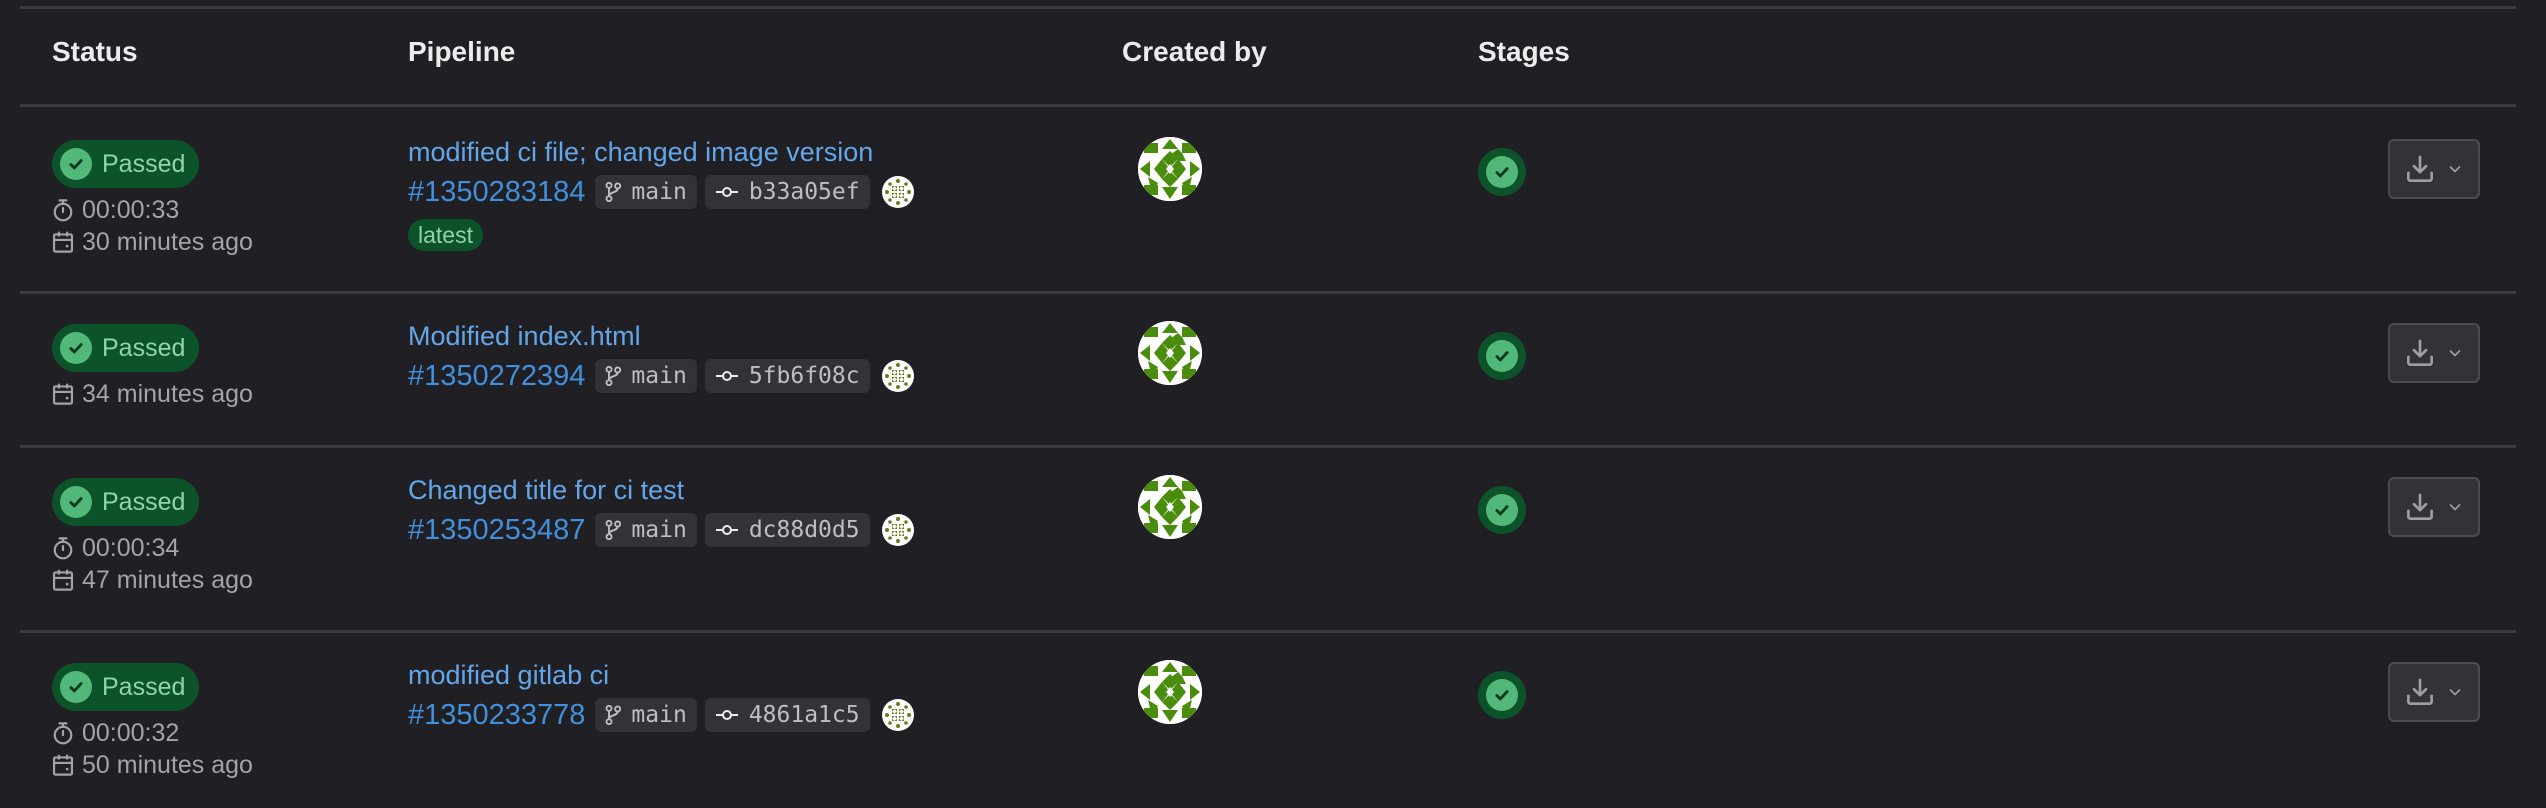 This screenshot has width=2546, height=808. Describe the element at coordinates (787, 192) in the screenshot. I see `commit-chip: b33a05ef` at that location.